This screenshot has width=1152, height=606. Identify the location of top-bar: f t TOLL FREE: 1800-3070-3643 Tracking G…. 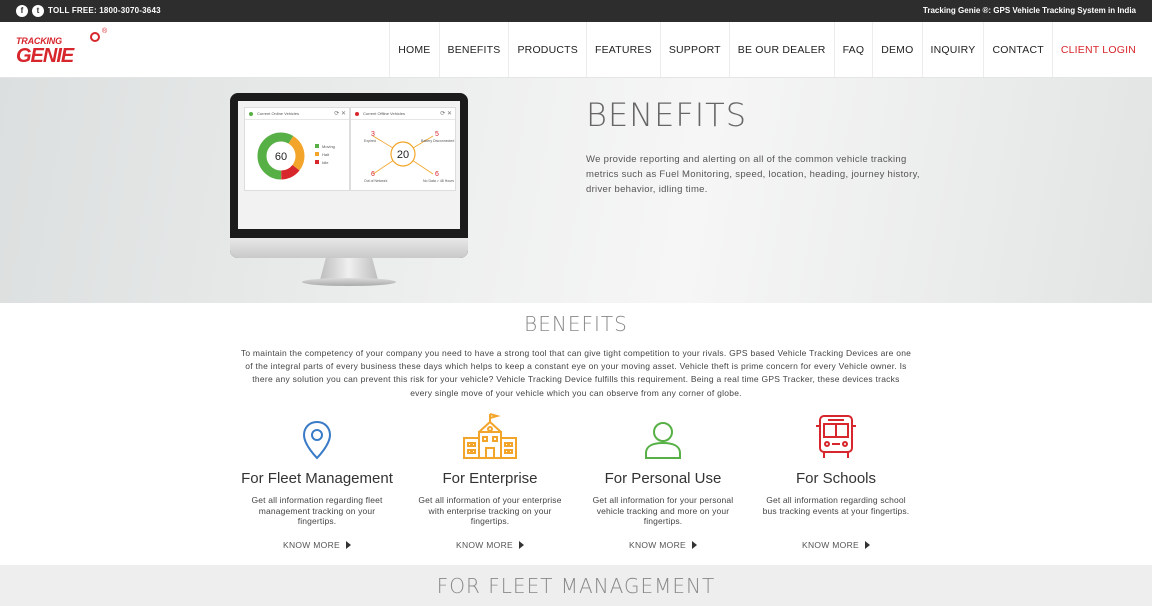
(576, 11).